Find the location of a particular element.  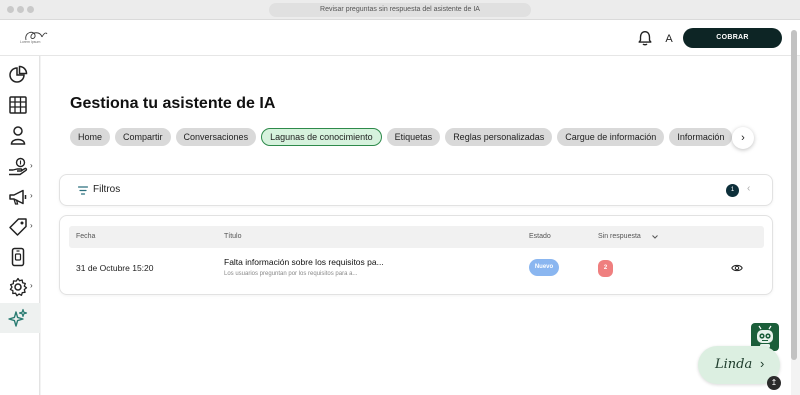

zoom-window-dot is located at coordinates (30, 9).